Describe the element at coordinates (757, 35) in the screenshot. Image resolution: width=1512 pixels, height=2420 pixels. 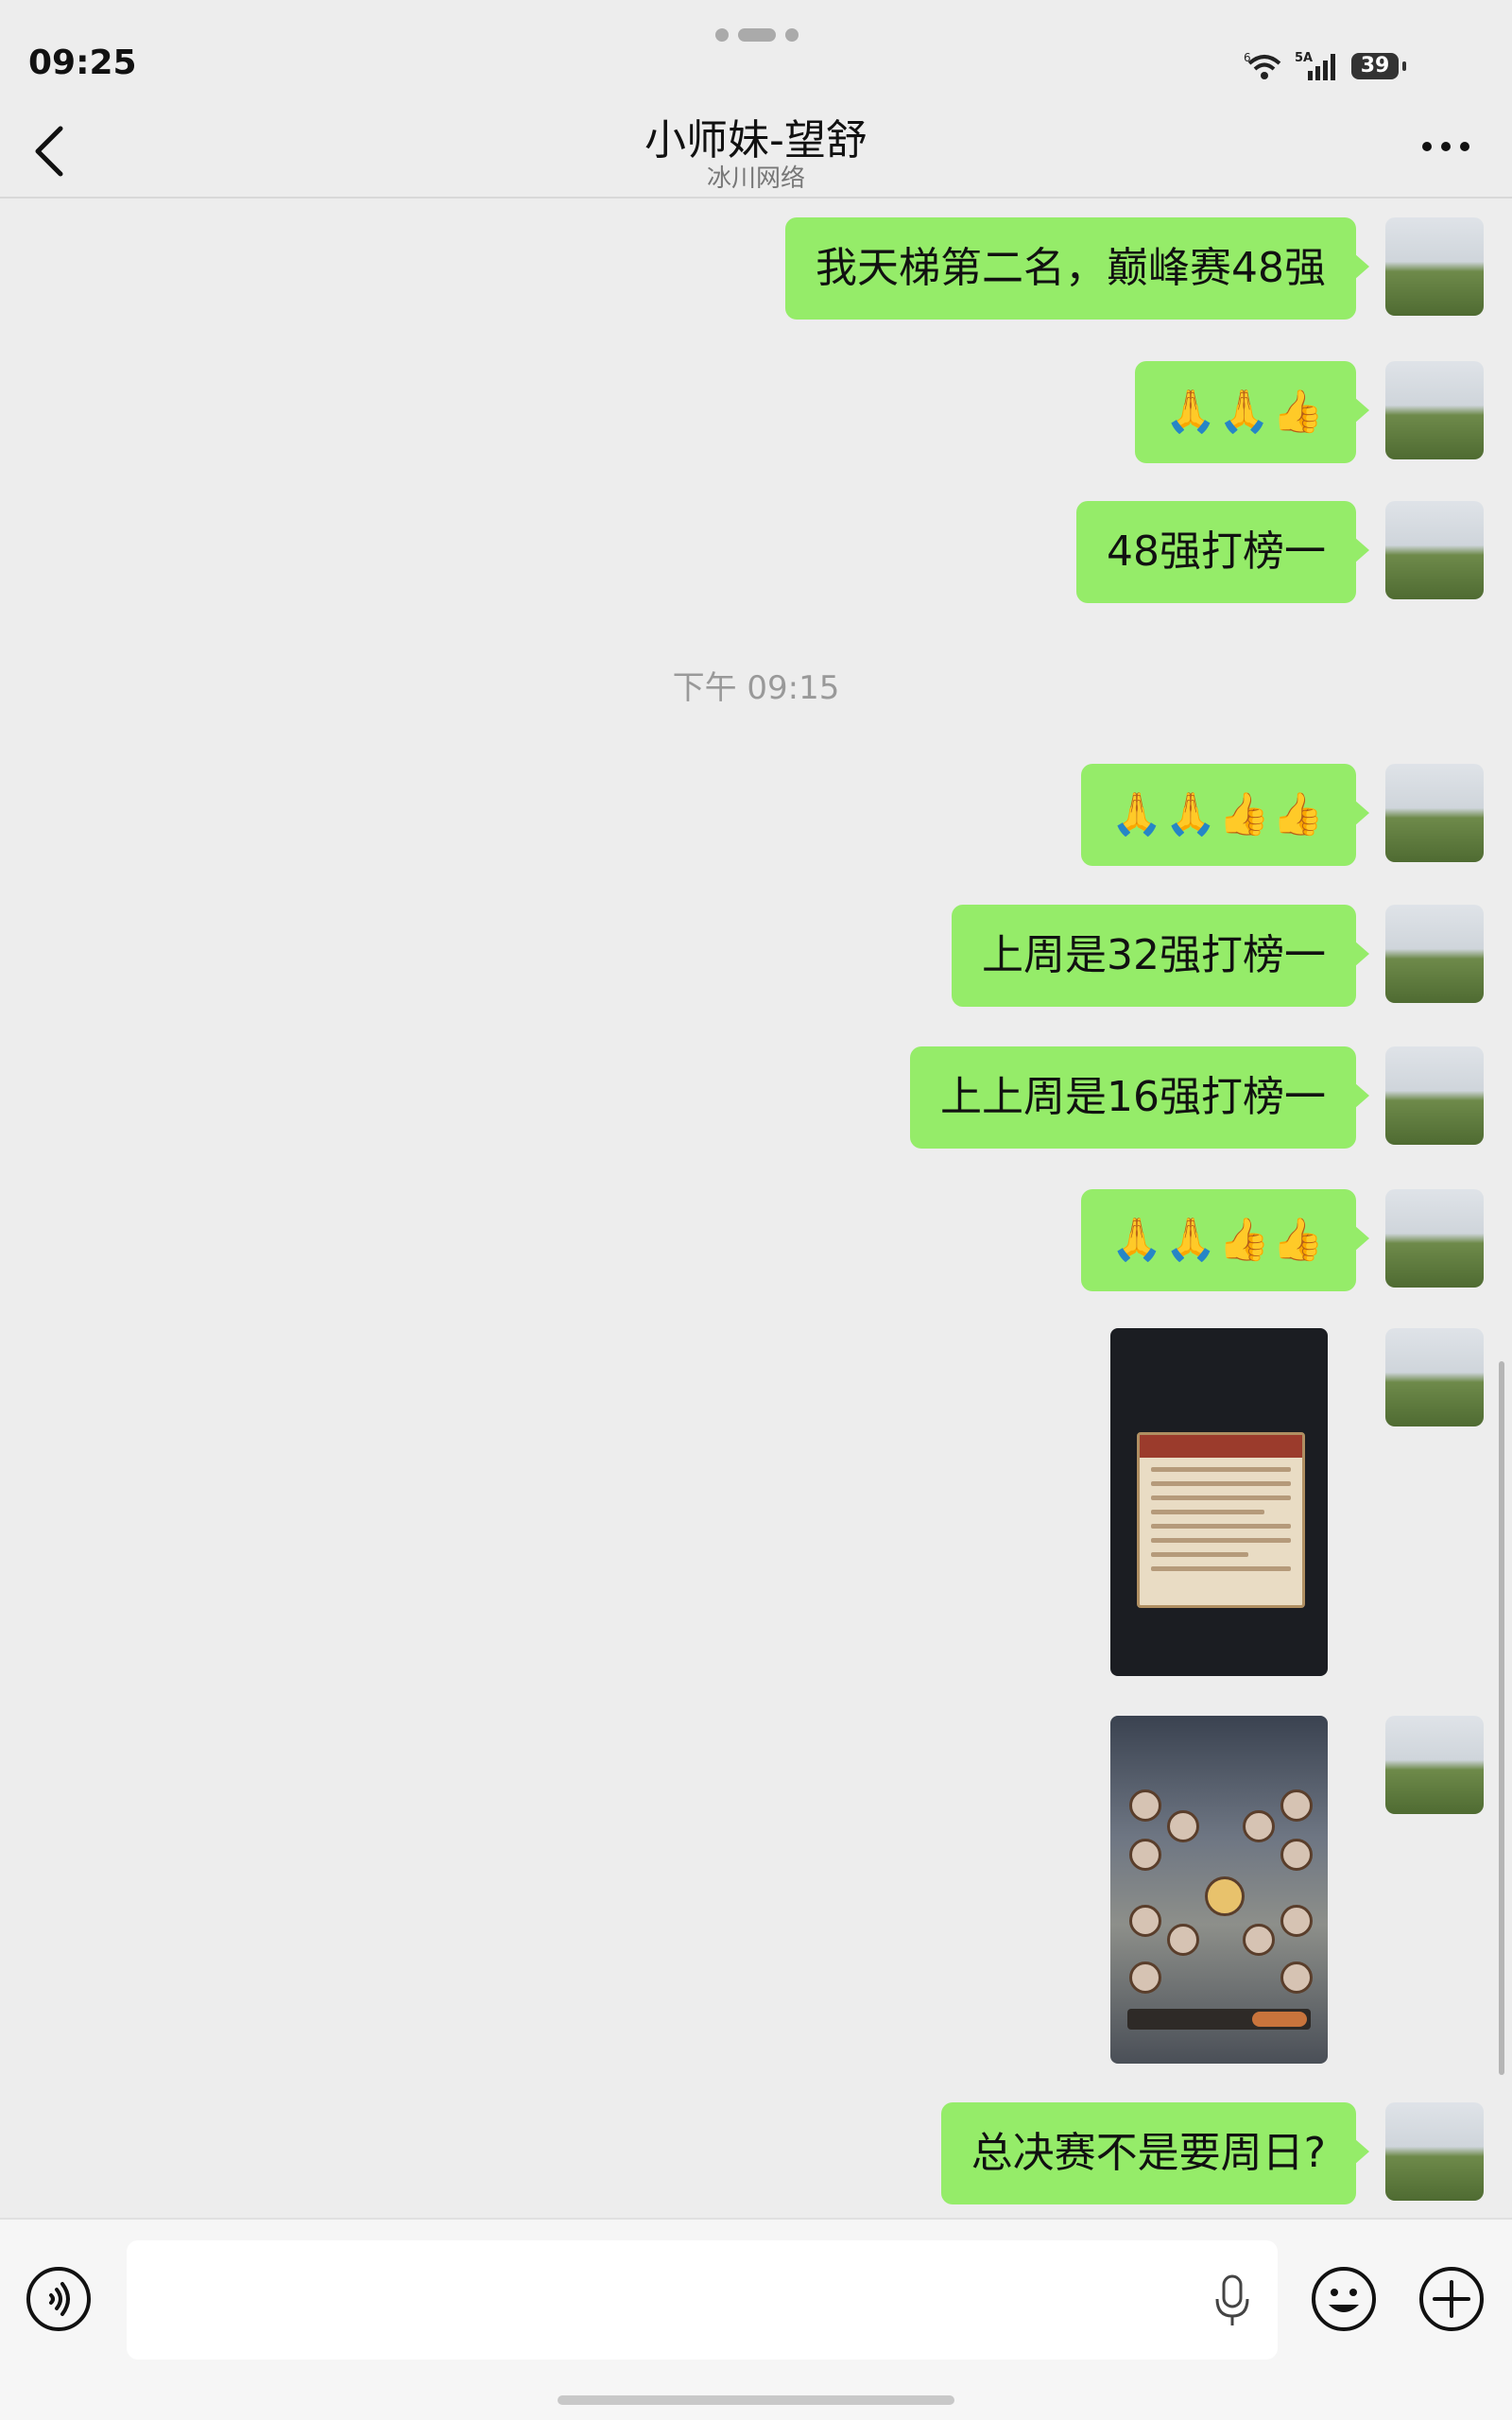
I see `window-handle` at that location.